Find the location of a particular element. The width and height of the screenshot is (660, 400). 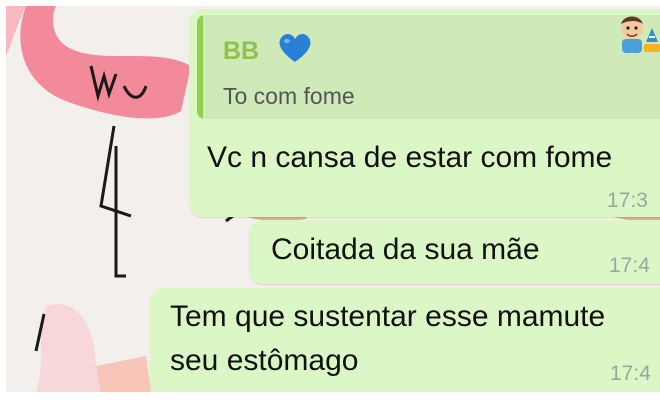

quoted-message-text: To com fome is located at coordinates (289, 96).